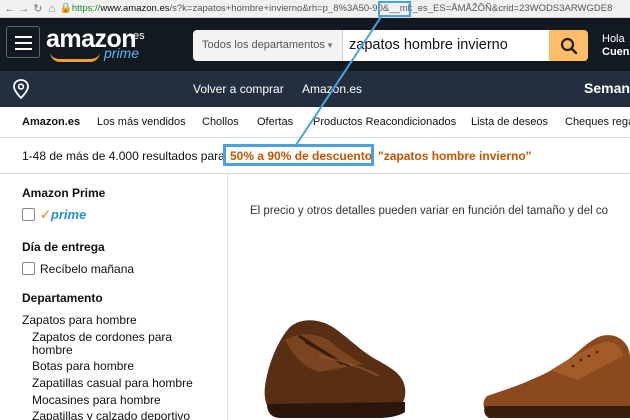  I want to click on location-pin-icon, so click(21, 89).